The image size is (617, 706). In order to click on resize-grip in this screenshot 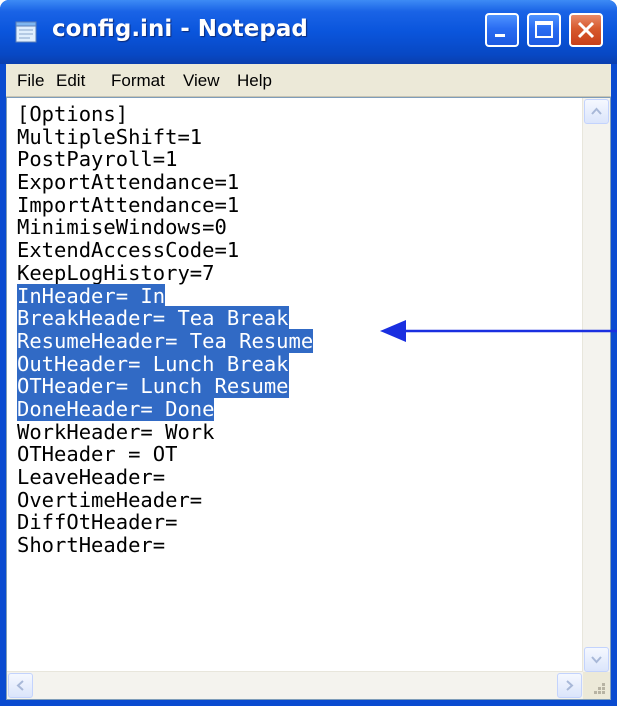, I will do `click(596, 685)`.